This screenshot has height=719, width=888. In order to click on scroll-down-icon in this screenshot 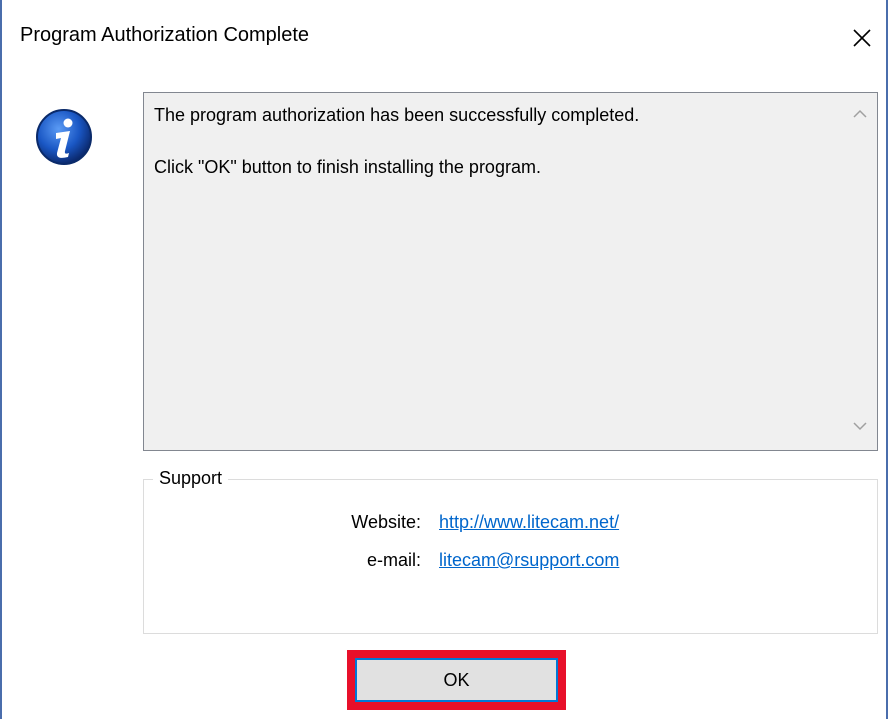, I will do `click(860, 426)`.